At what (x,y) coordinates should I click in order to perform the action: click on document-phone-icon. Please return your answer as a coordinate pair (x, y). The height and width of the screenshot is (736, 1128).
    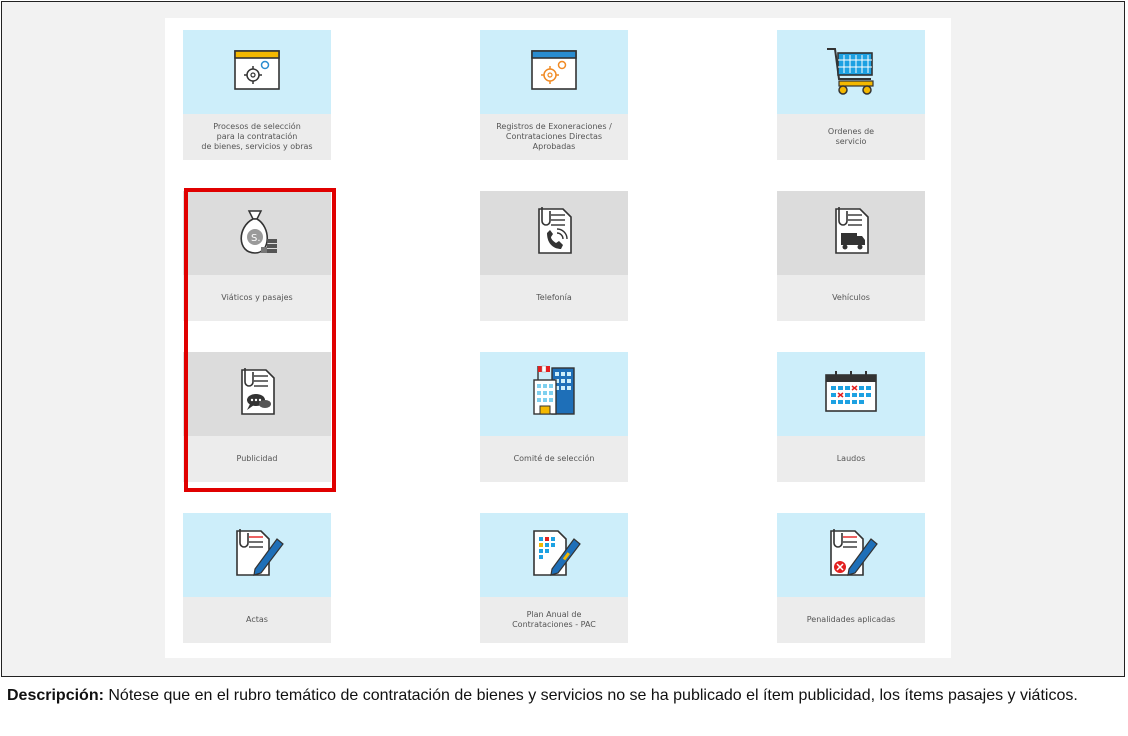
    Looking at the image, I should click on (554, 233).